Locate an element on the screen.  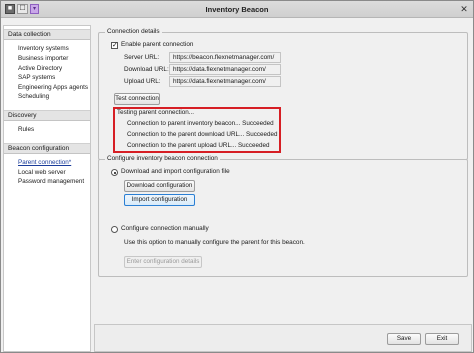
sidebar-item-inventory-systems: Inventory systems is located at coordinates (43, 49).